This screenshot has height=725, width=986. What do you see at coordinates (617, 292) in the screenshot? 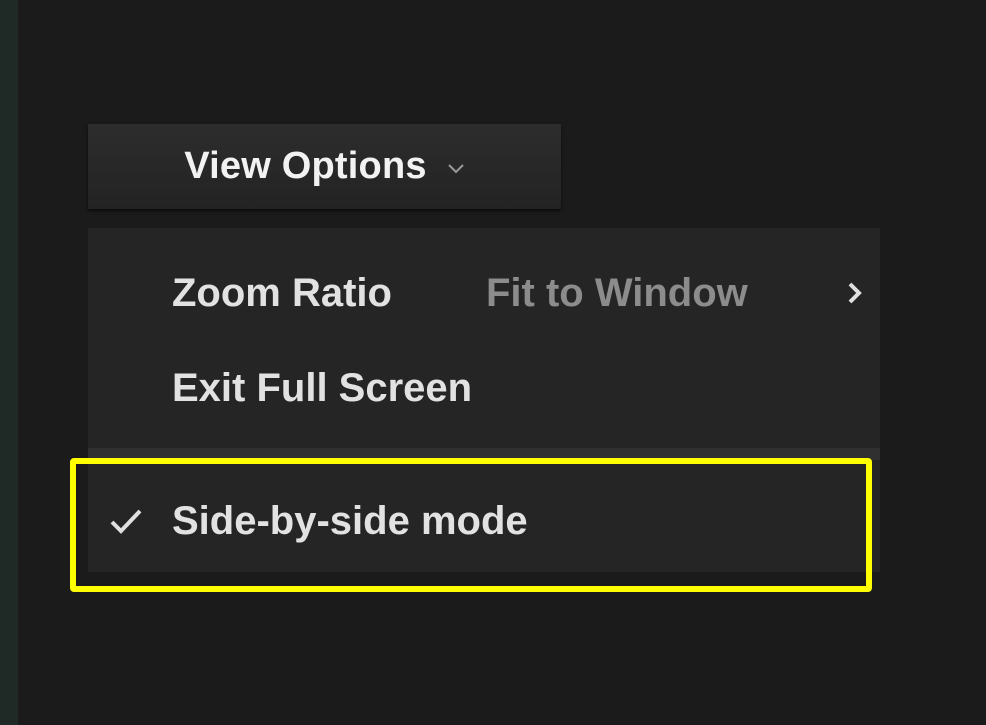
I see `zoom-ratio-value: Fit to Window` at bounding box center [617, 292].